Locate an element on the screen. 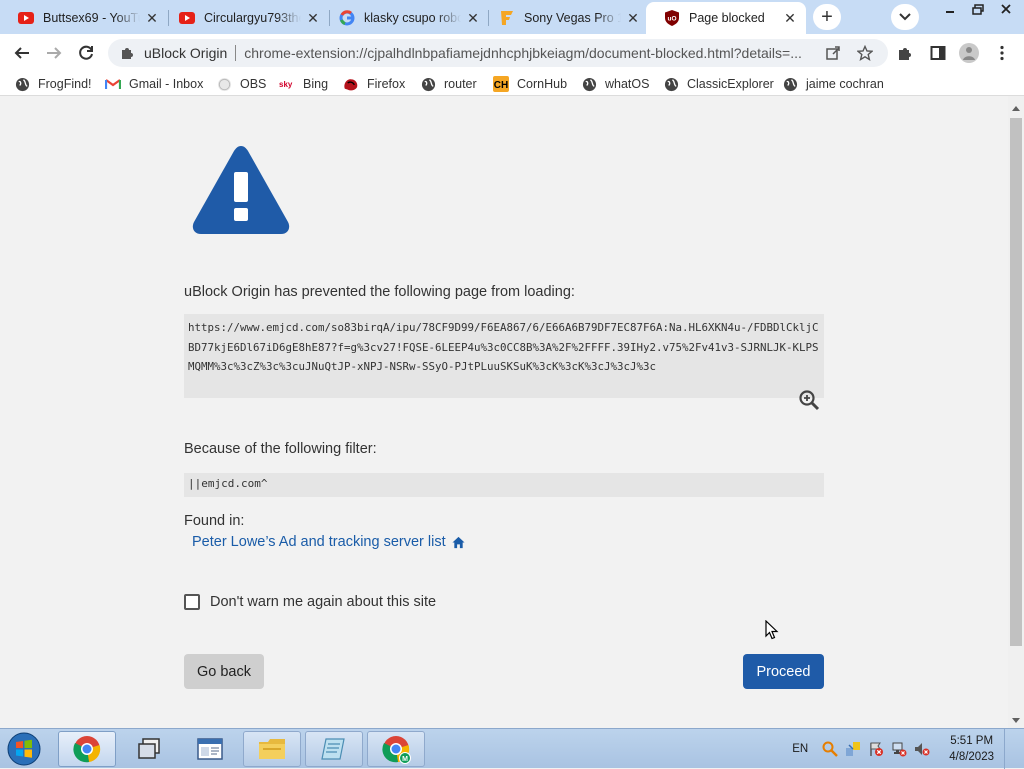 This screenshot has width=1024, height=769. bookmark-obs: OBS is located at coordinates (241, 84).